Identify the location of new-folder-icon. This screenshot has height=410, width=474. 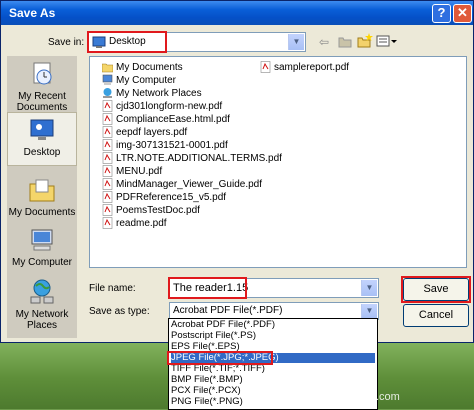
(365, 40).